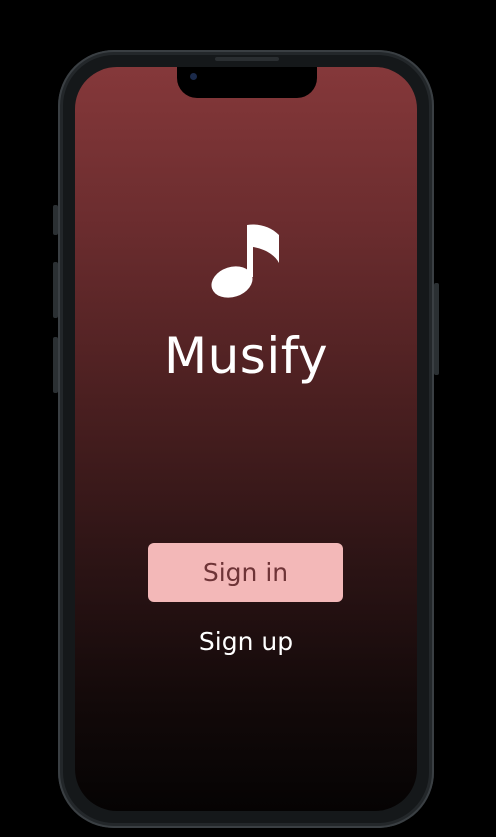  What do you see at coordinates (193, 76) in the screenshot?
I see `front-camera` at bounding box center [193, 76].